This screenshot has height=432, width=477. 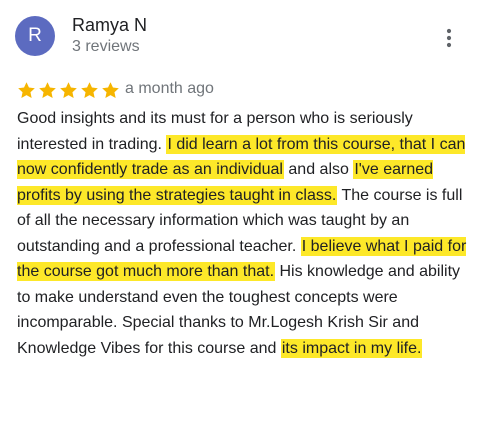 What do you see at coordinates (318, 169) in the screenshot?
I see `review-text-segment: and also` at bounding box center [318, 169].